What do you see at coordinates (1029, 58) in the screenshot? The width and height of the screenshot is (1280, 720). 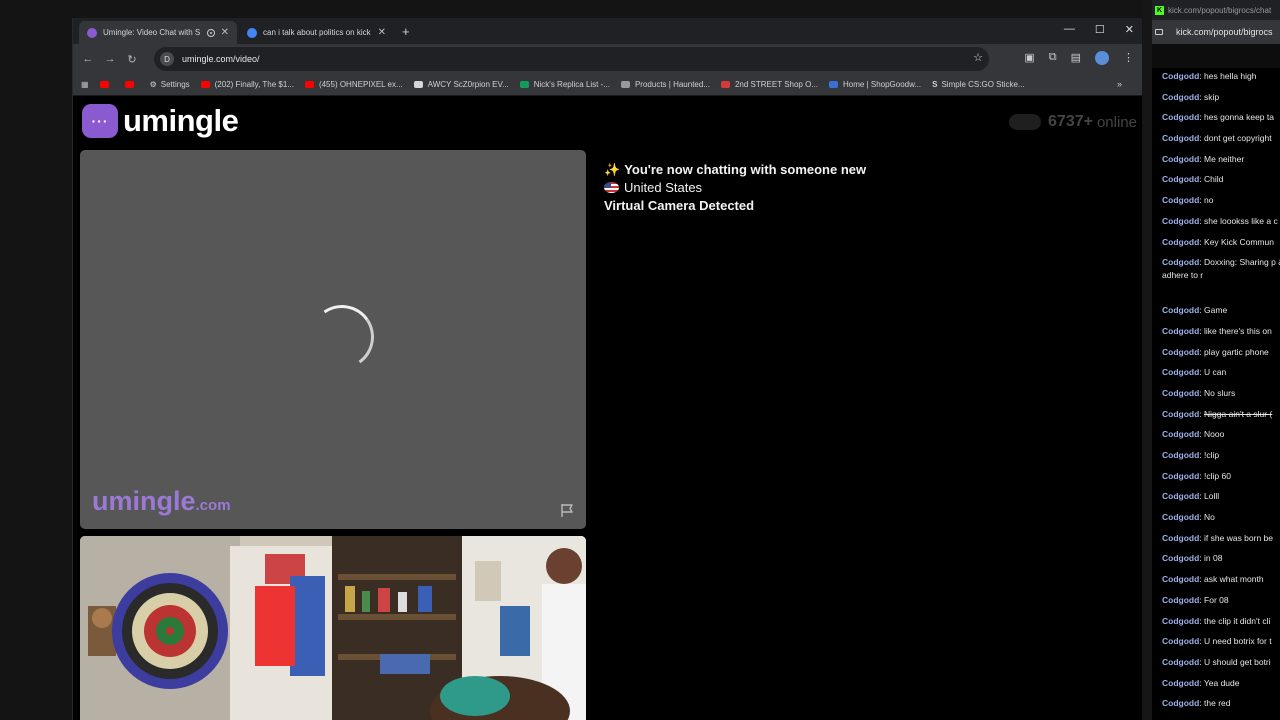 I see `cast-icon: ▣` at bounding box center [1029, 58].